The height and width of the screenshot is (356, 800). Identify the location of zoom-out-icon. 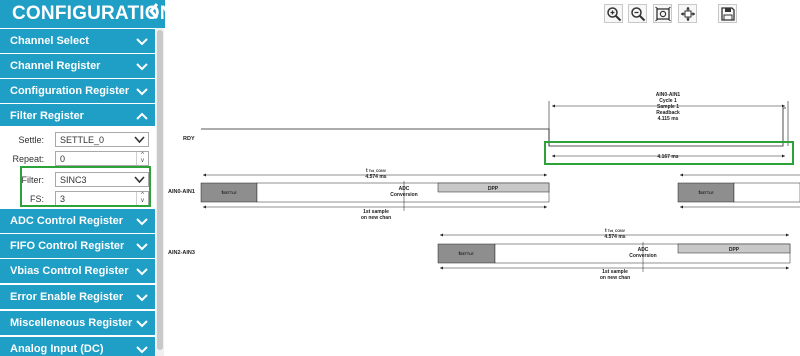
(638, 14).